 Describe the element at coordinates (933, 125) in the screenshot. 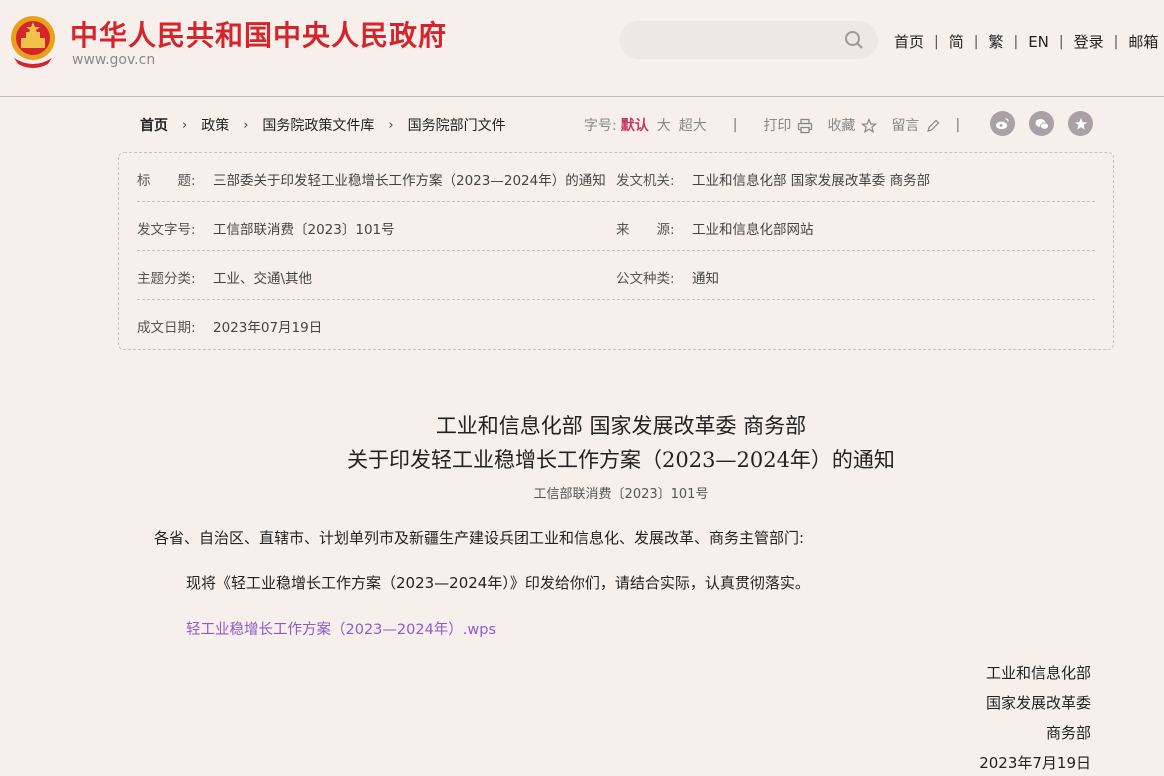

I see `pencil-icon` at that location.